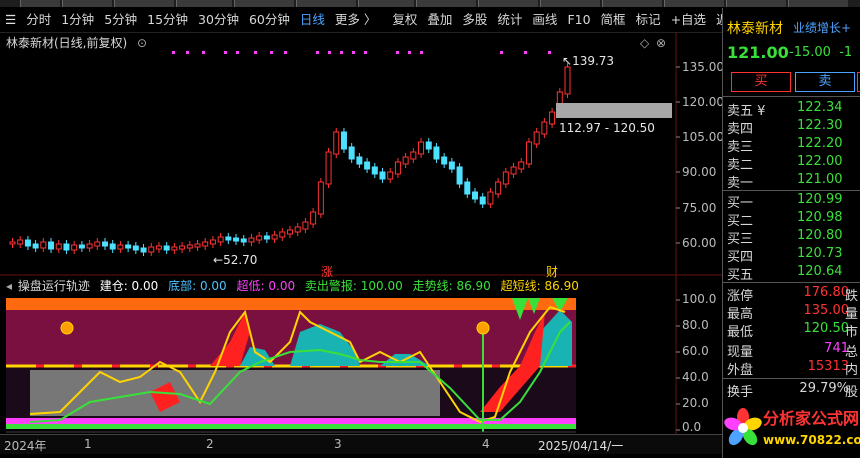 This screenshot has width=860, height=458. I want to click on y-tick-label: 90.00, so click(699, 172).